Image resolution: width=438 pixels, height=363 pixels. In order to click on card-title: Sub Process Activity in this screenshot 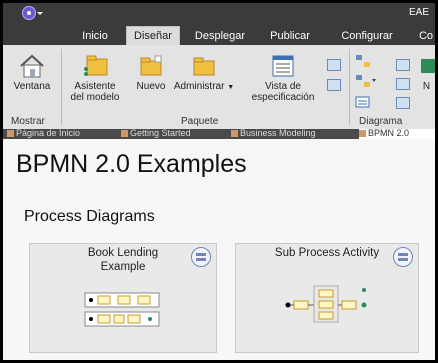, I will do `click(327, 253)`.